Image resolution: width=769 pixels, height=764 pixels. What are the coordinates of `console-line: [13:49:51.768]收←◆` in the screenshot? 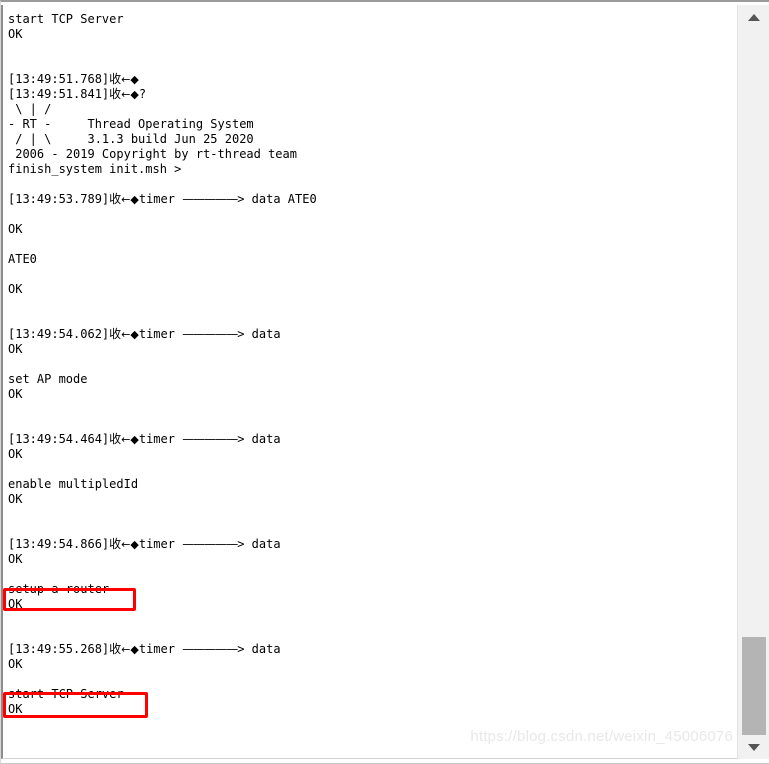 It's located at (73, 79).